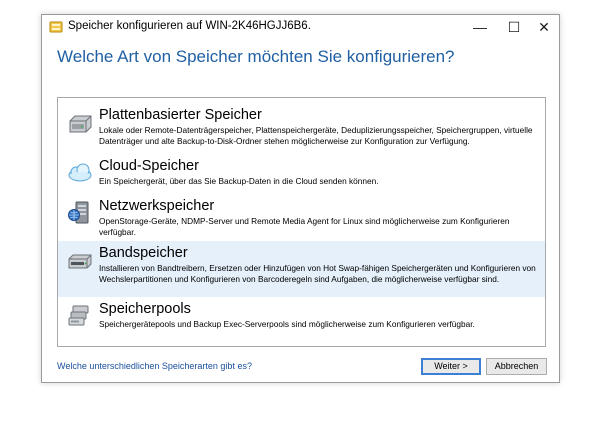 The width and height of the screenshot is (592, 444). I want to click on maximize-button: ☐, so click(514, 27).